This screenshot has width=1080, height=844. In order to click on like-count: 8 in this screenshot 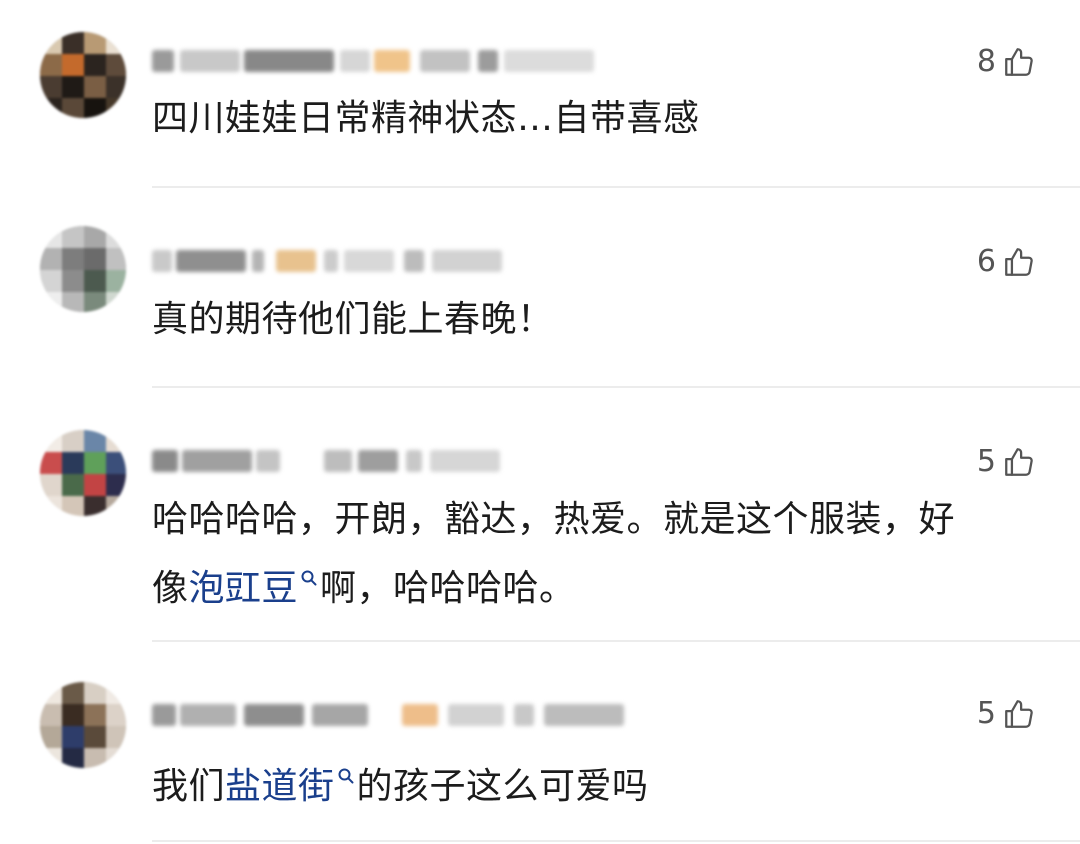, I will do `click(986, 61)`.